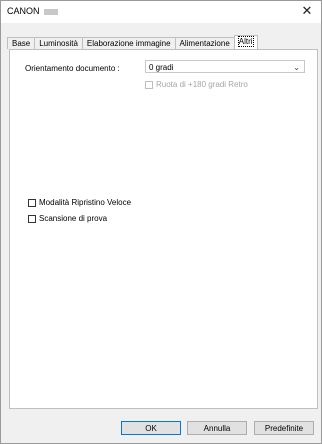 This screenshot has height=444, width=322. What do you see at coordinates (151, 428) in the screenshot?
I see `ok-button: OK` at bounding box center [151, 428].